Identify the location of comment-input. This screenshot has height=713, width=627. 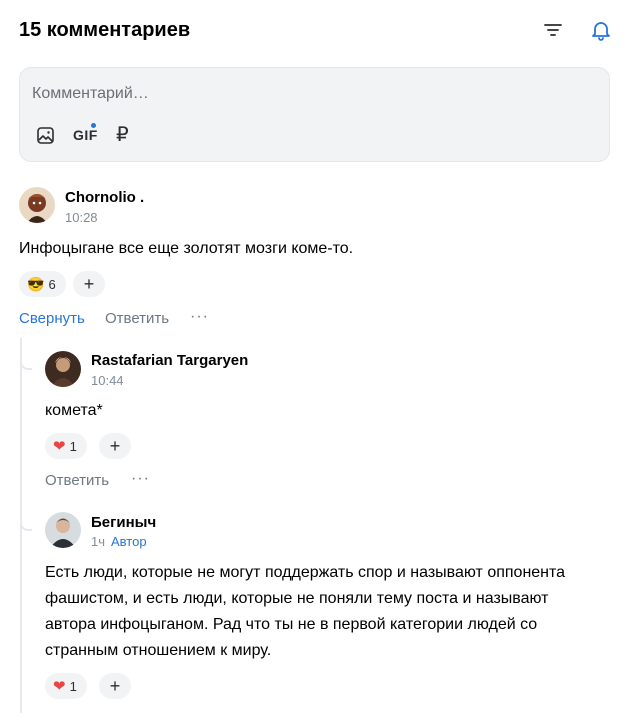
(312, 94).